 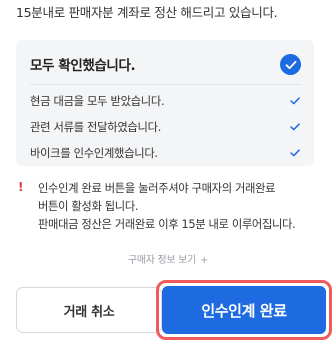 What do you see at coordinates (89, 310) in the screenshot?
I see `cancel-transaction-button: 거래 취소` at bounding box center [89, 310].